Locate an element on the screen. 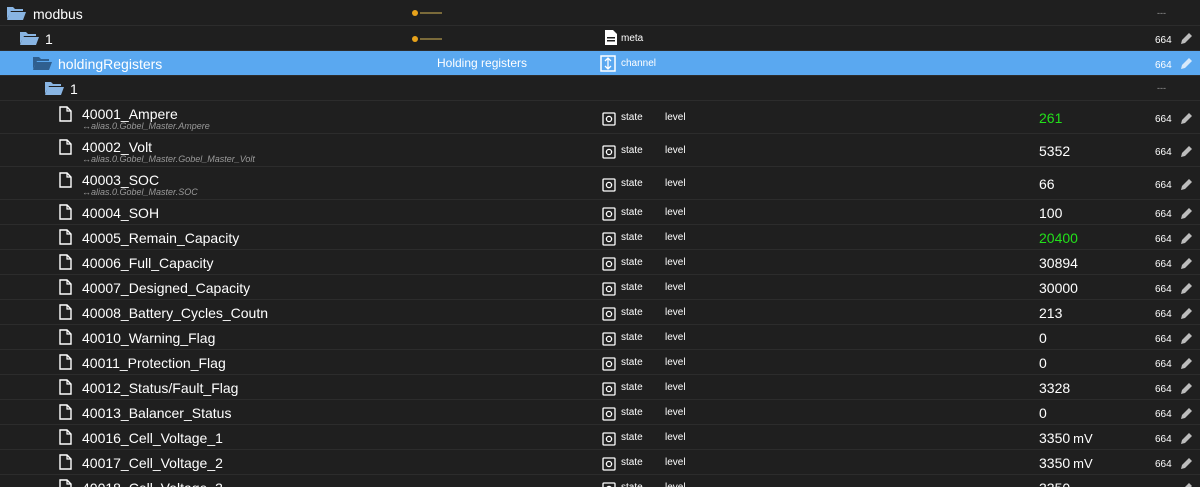 The width and height of the screenshot is (1200, 487). table-row: 40004_SOH state level 100 664 is located at coordinates (600, 212).